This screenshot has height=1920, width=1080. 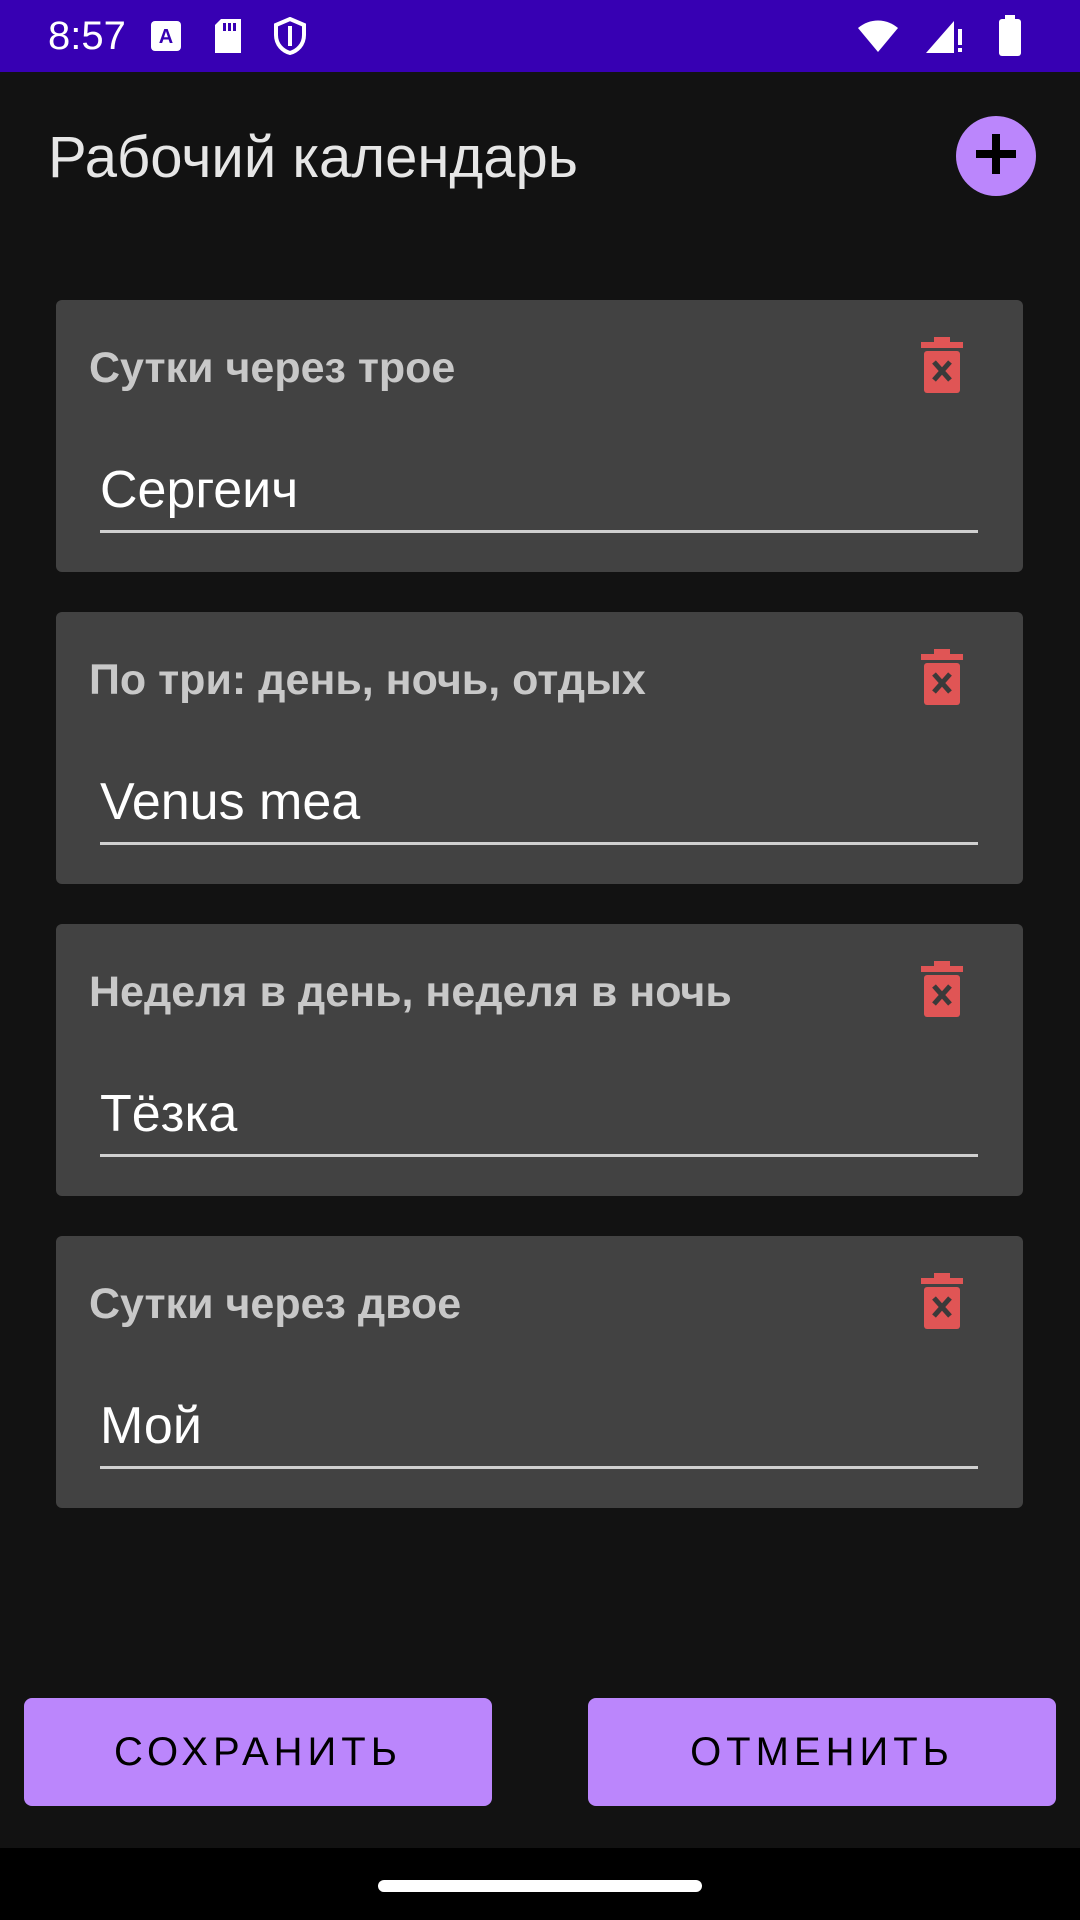 What do you see at coordinates (228, 36) in the screenshot?
I see `sd-card-icon` at bounding box center [228, 36].